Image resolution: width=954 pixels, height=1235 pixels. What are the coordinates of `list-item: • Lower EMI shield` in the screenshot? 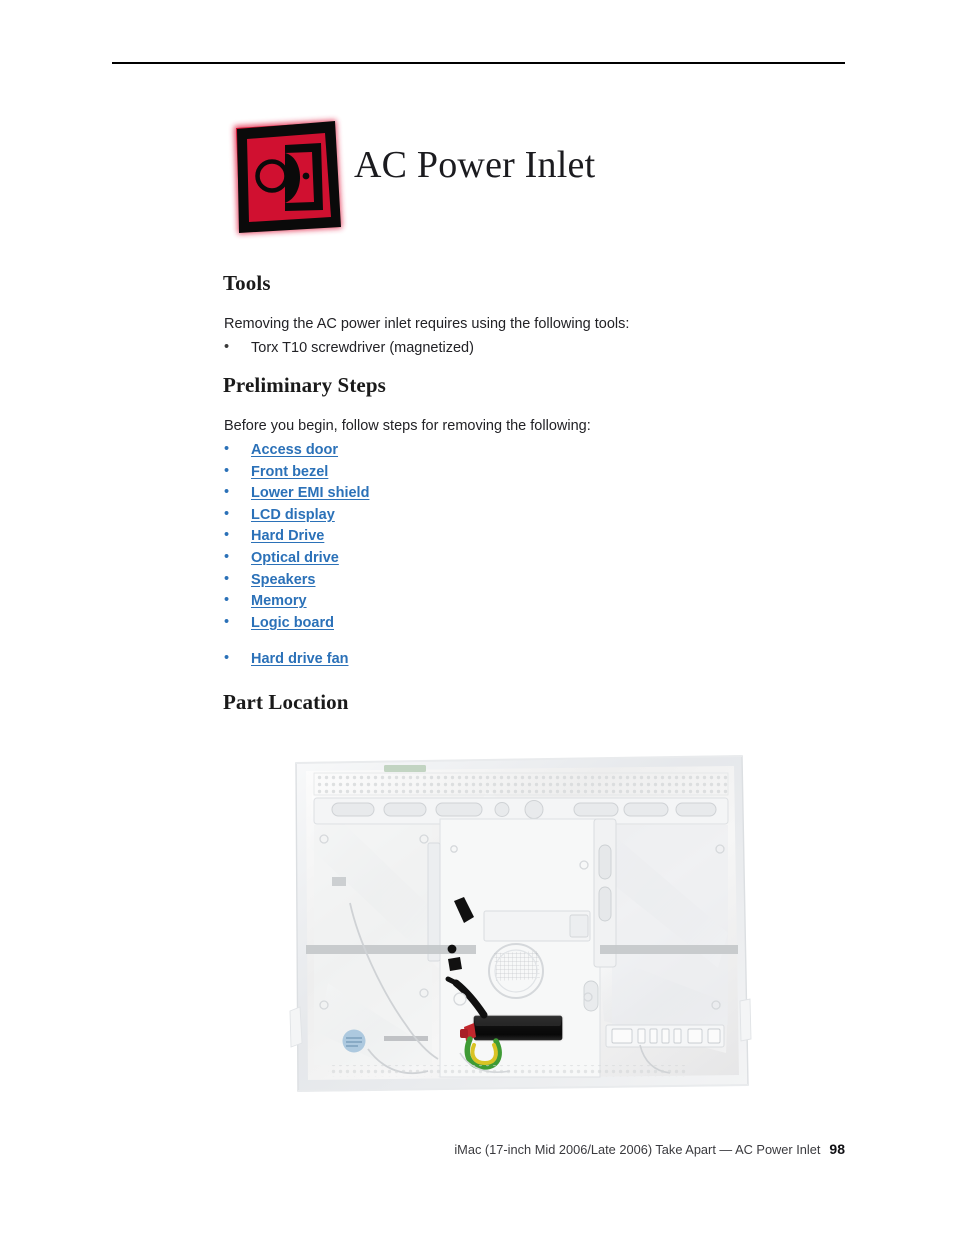 It's located at (296, 493).